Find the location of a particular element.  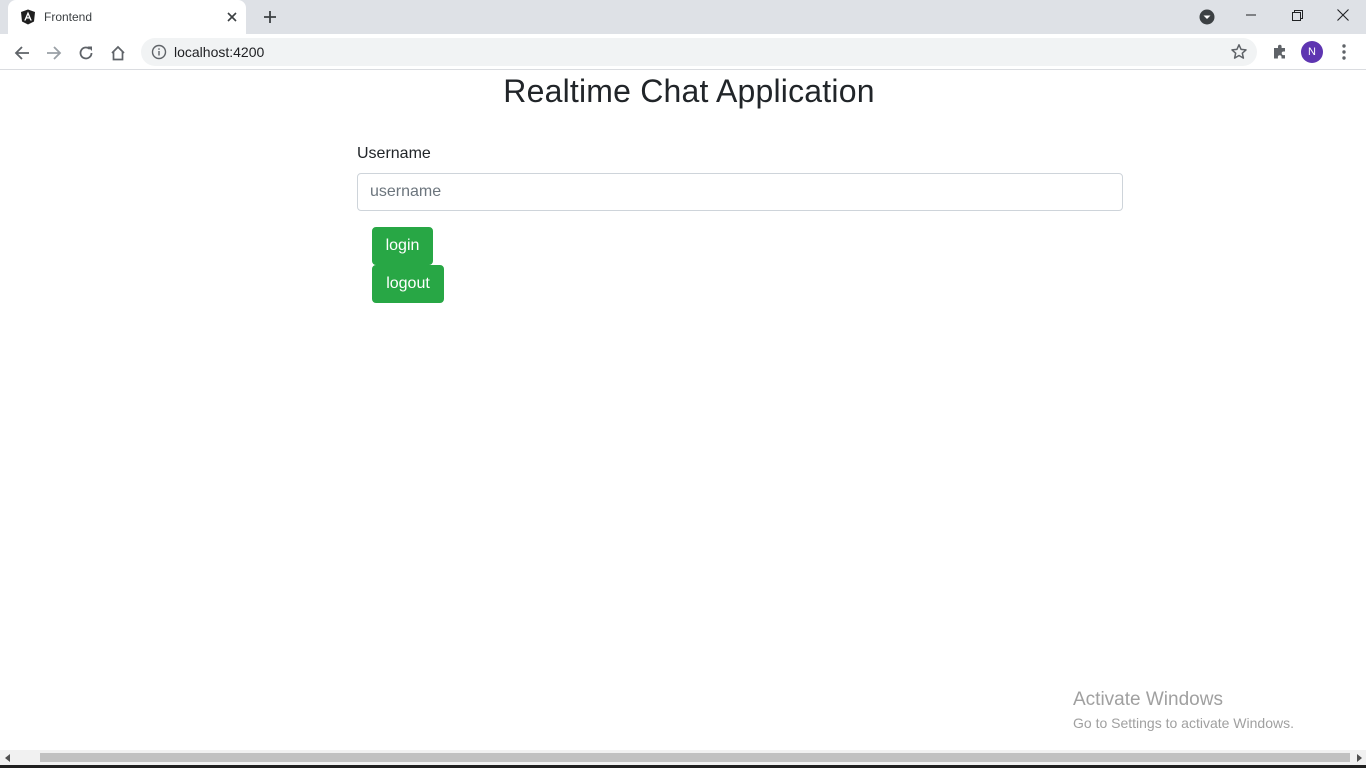

new-tab-button is located at coordinates (270, 17).